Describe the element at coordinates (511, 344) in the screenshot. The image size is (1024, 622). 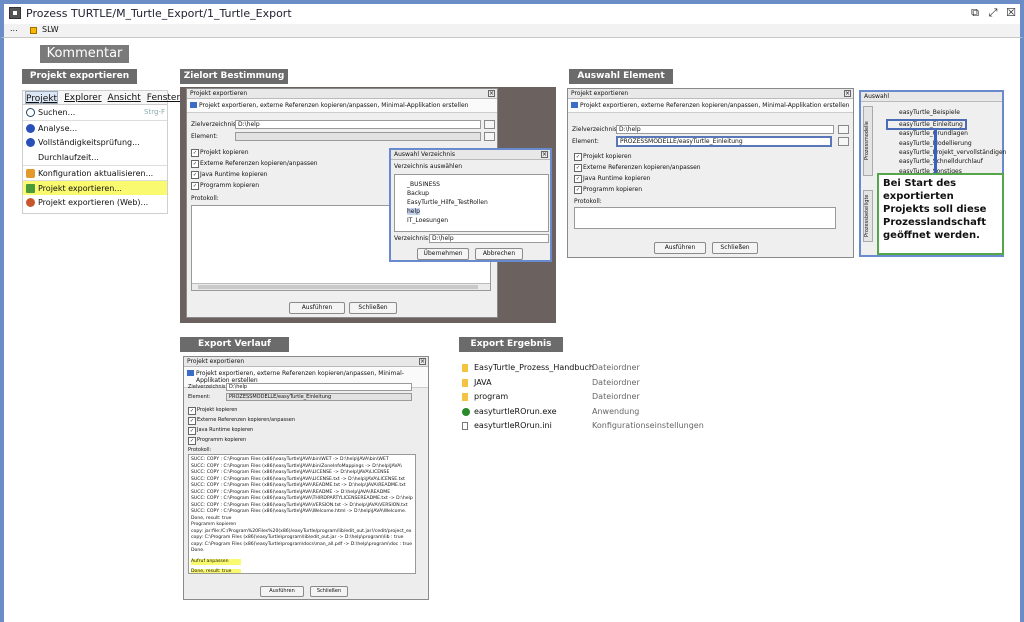
I see `header-export-ergebnis: Export Ergebnis` at that location.